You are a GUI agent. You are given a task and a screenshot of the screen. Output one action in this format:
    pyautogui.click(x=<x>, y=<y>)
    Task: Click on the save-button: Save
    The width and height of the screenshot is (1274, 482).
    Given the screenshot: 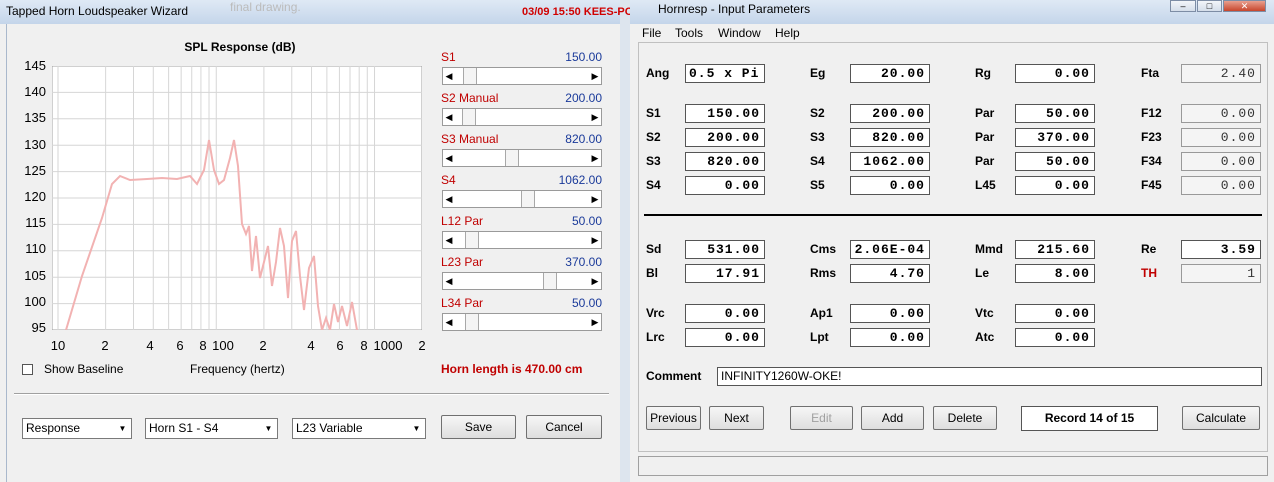 What is the action you would take?
    pyautogui.click(x=478, y=427)
    